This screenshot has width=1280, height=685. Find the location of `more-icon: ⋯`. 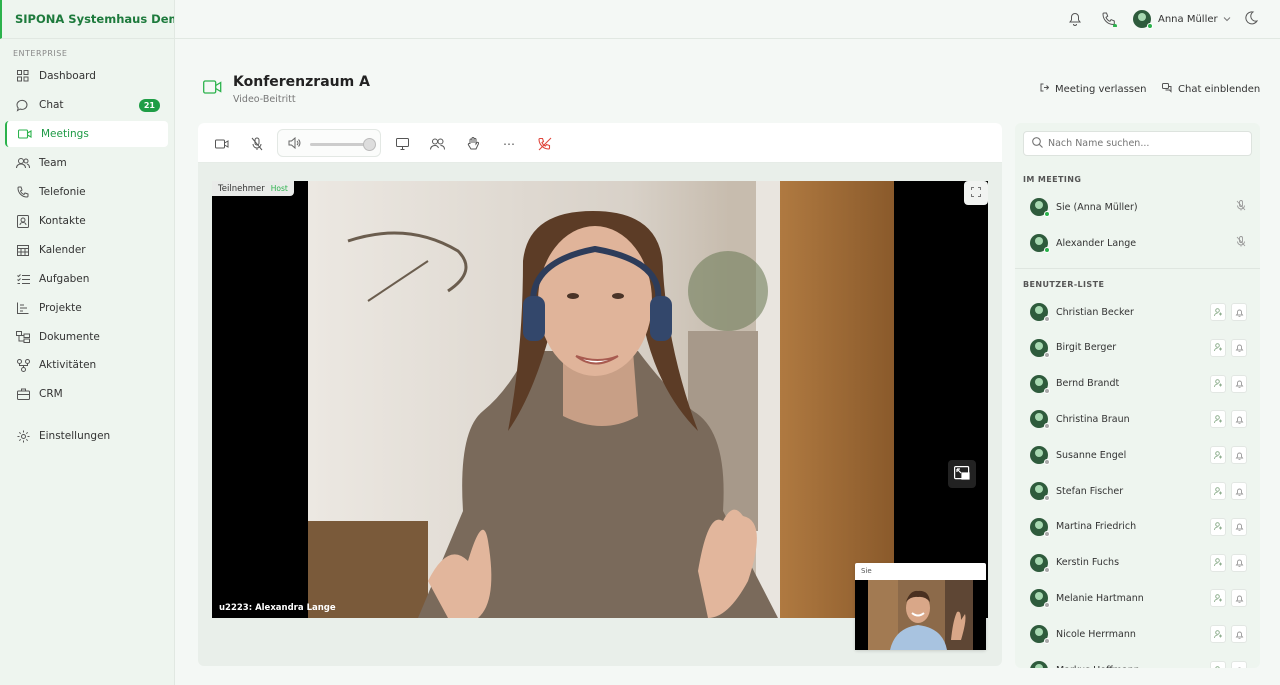

more-icon: ⋯ is located at coordinates (509, 144).